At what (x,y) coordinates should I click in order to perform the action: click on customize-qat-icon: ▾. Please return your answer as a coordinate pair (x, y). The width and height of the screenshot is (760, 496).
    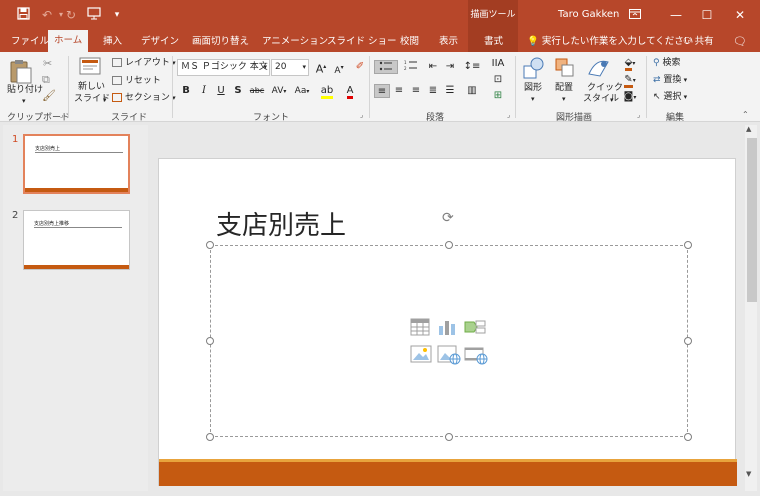
    Looking at the image, I should click on (117, 15).